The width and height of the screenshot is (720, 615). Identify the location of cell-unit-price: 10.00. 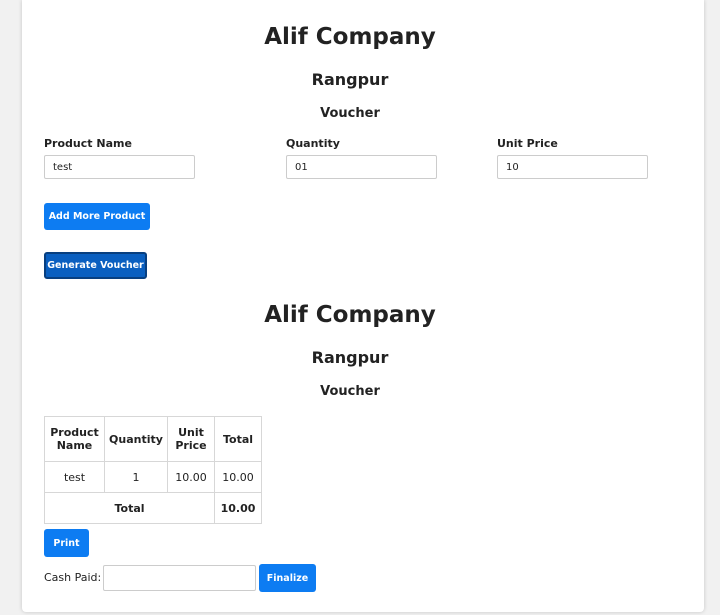
(191, 477).